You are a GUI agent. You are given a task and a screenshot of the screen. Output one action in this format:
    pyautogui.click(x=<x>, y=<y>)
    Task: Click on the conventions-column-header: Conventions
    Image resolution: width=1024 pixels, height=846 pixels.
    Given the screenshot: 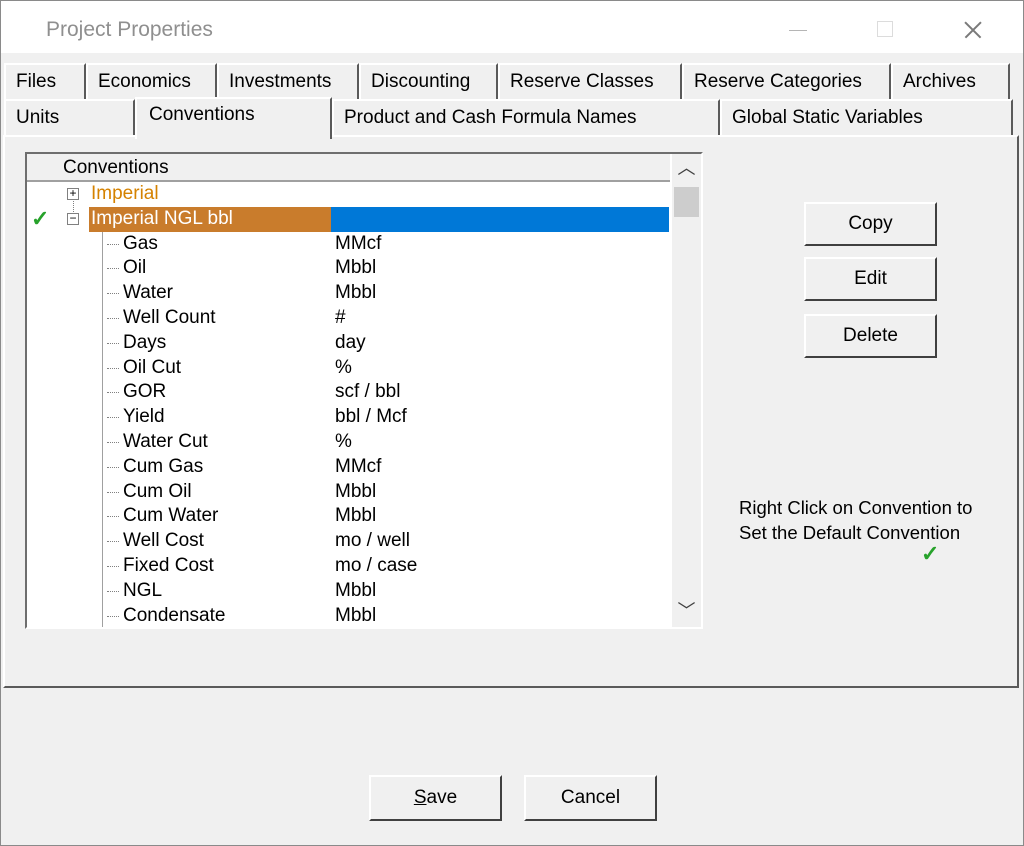 What is the action you would take?
    pyautogui.click(x=348, y=168)
    